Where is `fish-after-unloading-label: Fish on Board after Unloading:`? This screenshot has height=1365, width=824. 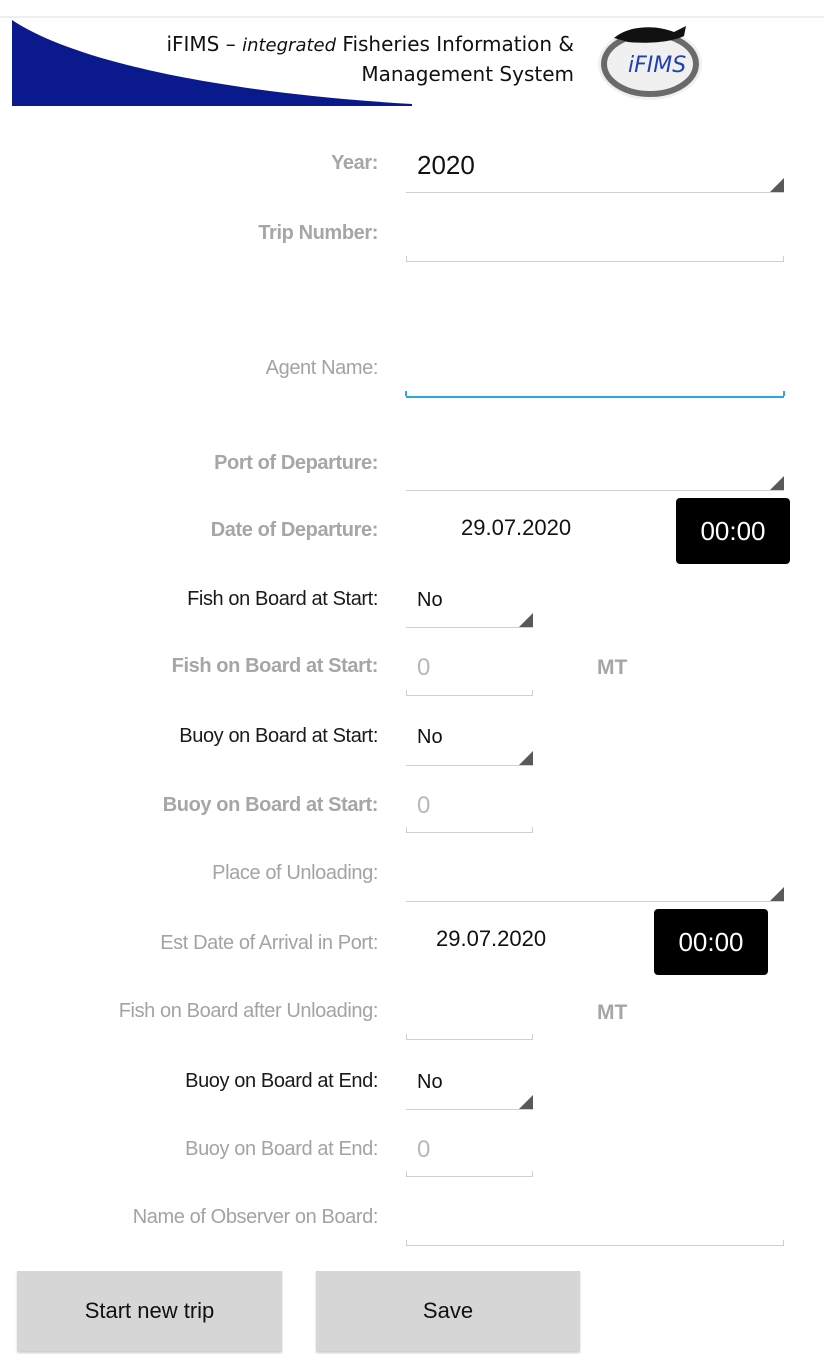 fish-after-unloading-label: Fish on Board after Unloading: is located at coordinates (248, 1011).